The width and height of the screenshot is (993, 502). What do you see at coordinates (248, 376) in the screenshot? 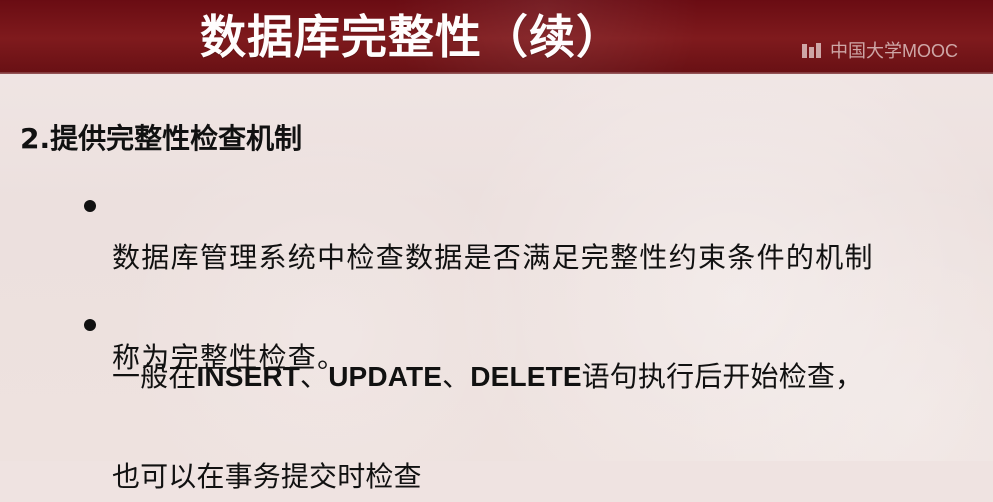
I see `keyword-insert: INSERT` at bounding box center [248, 376].